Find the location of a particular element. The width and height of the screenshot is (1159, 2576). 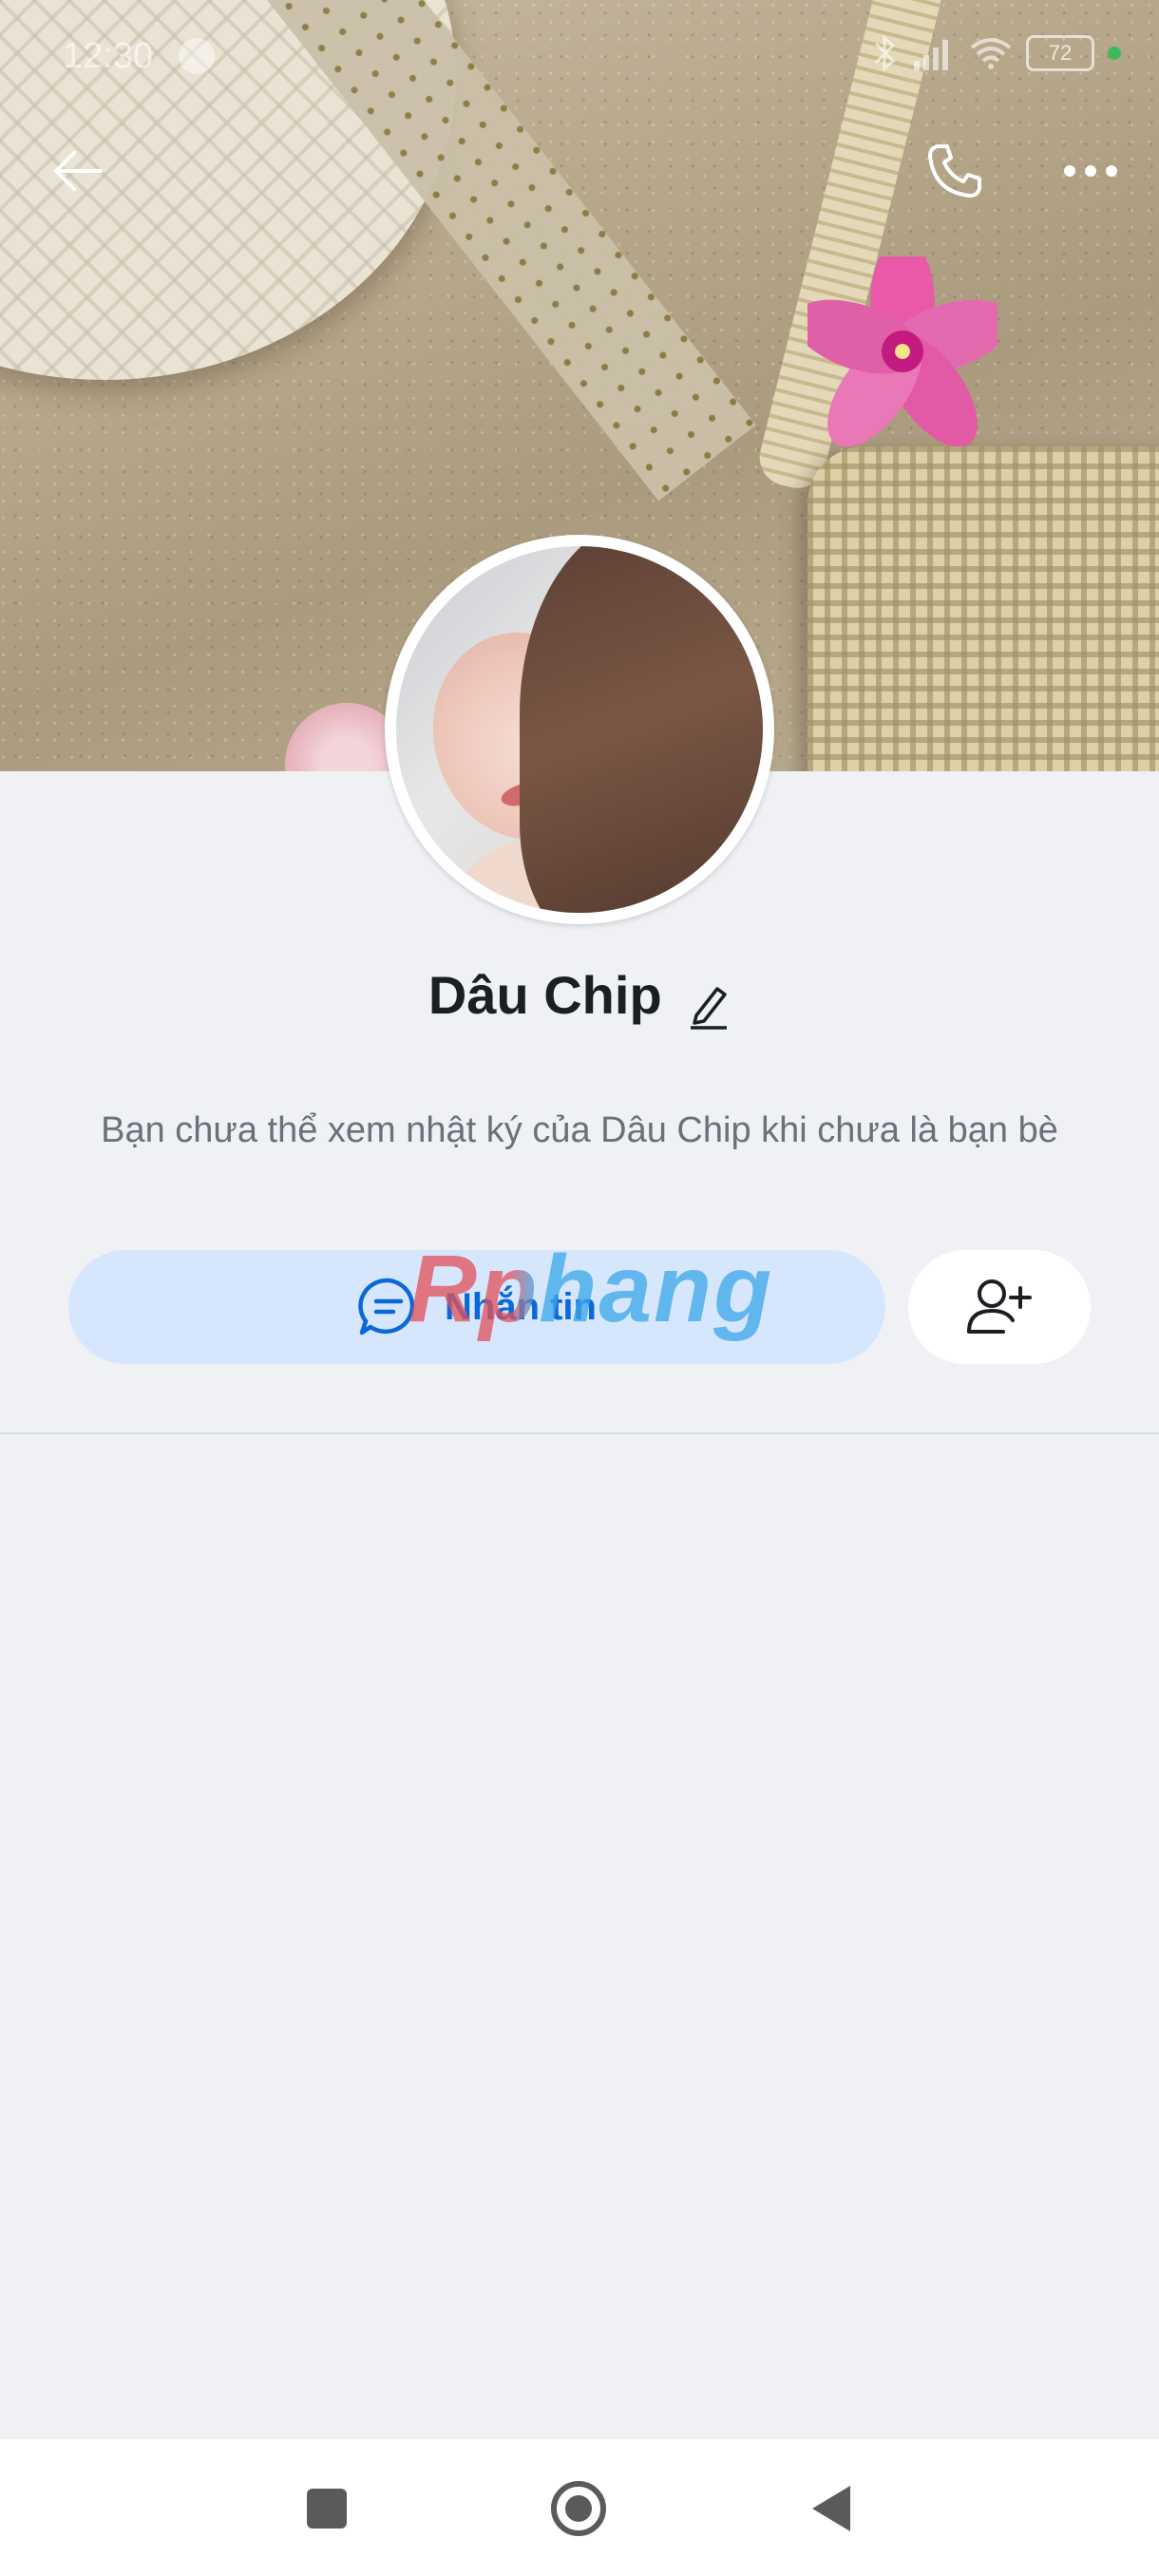

chat-bubble-icon is located at coordinates (386, 1306).